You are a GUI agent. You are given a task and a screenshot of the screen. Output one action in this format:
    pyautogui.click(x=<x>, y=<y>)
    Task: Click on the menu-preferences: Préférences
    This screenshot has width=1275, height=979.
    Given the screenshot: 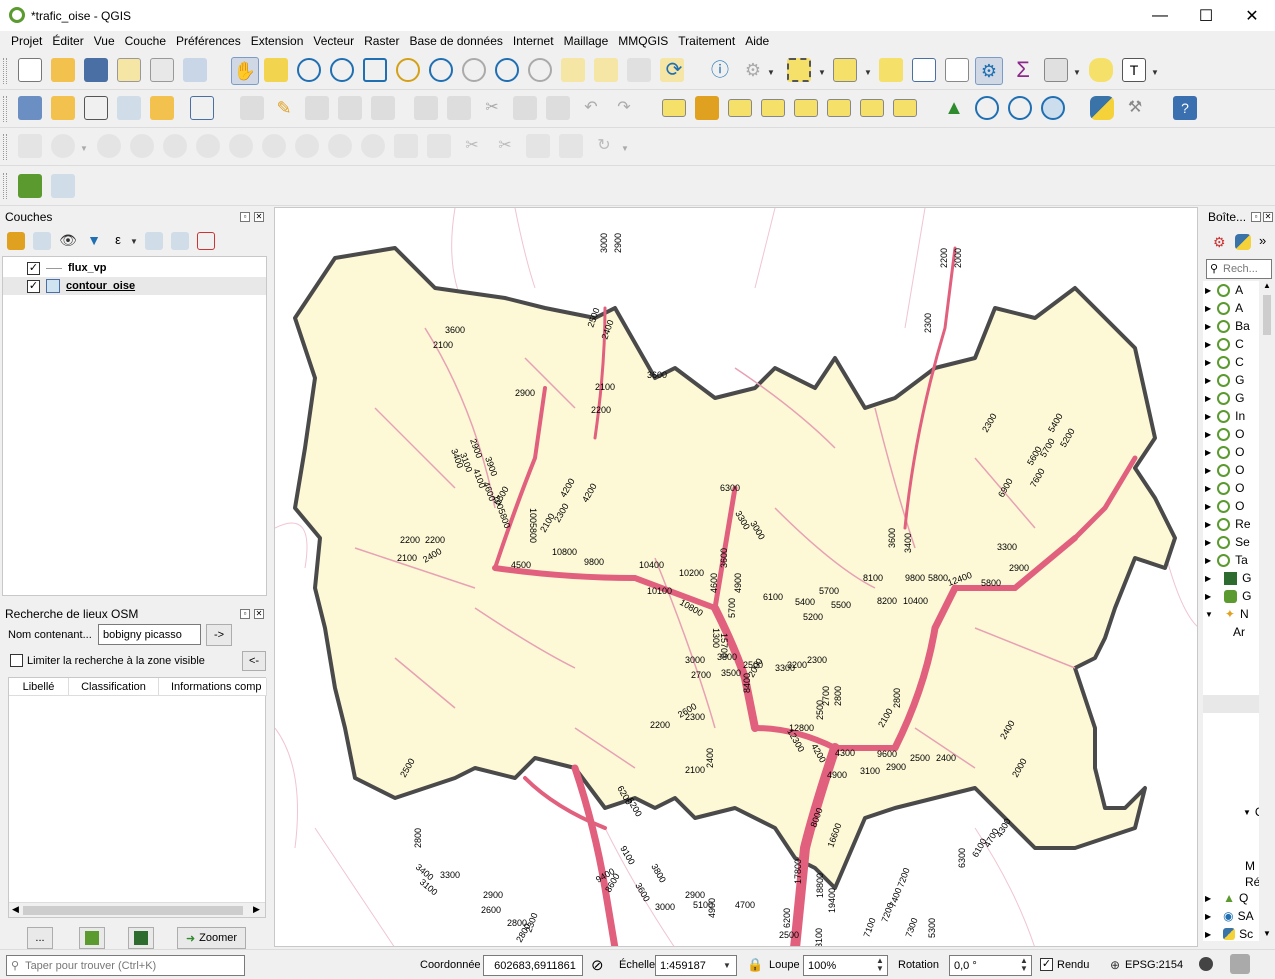 What is the action you would take?
    pyautogui.click(x=208, y=41)
    